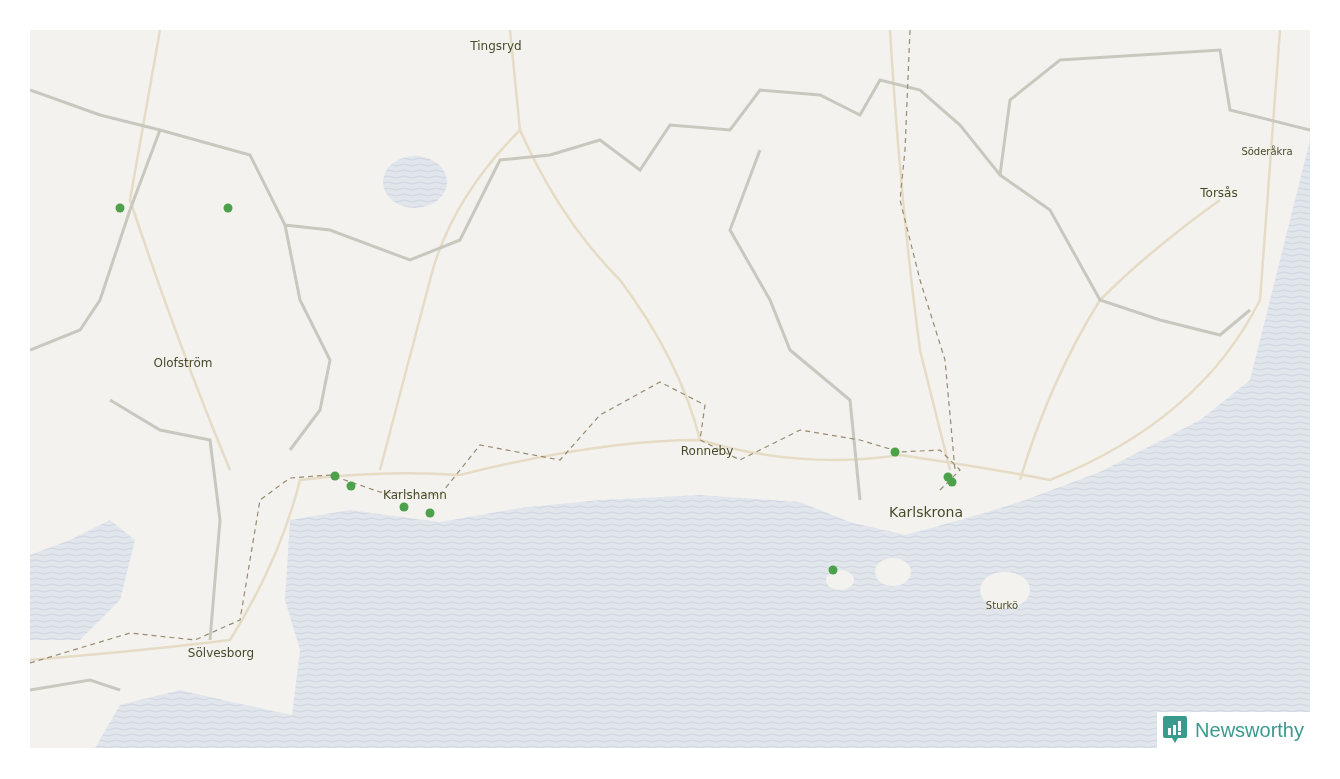 The height and width of the screenshot is (779, 1340). What do you see at coordinates (1002, 605) in the screenshot?
I see `place-label: Sturkö` at bounding box center [1002, 605].